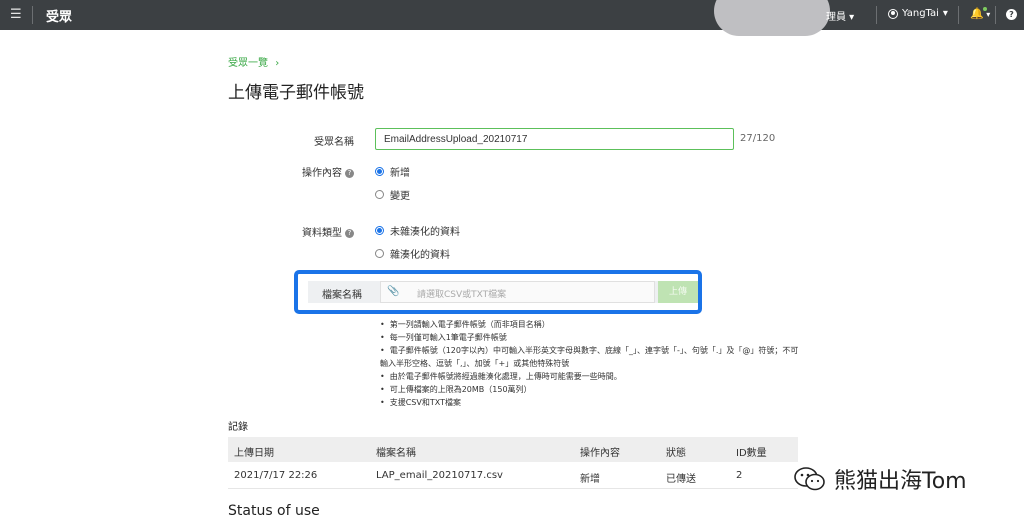 The width and height of the screenshot is (1024, 524). I want to click on role-menu: 理員 ▾, so click(840, 15).